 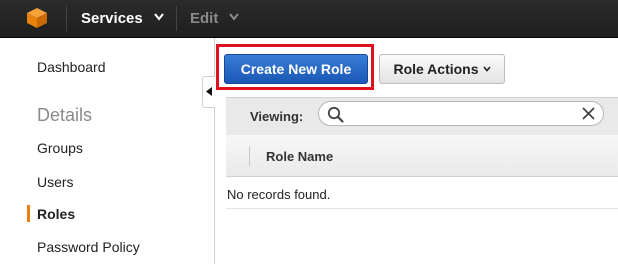 I want to click on top-navigation-bar: Services Edit, so click(x=309, y=19).